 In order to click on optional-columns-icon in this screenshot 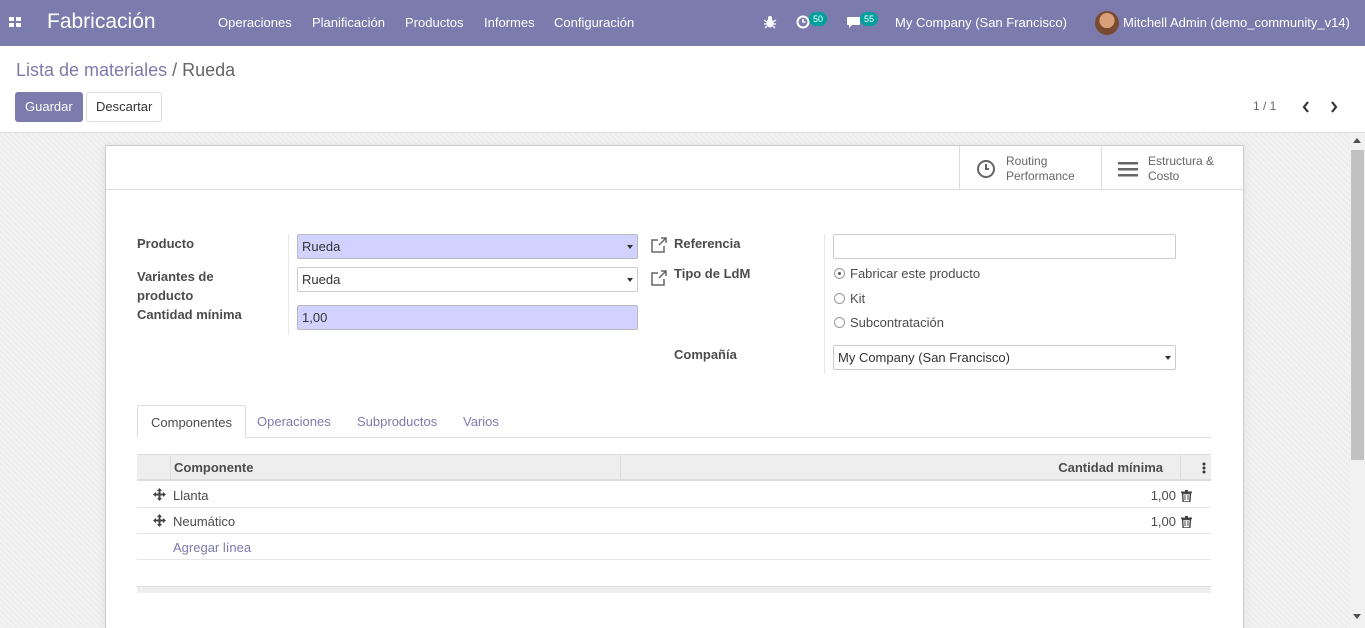, I will do `click(1204, 468)`.